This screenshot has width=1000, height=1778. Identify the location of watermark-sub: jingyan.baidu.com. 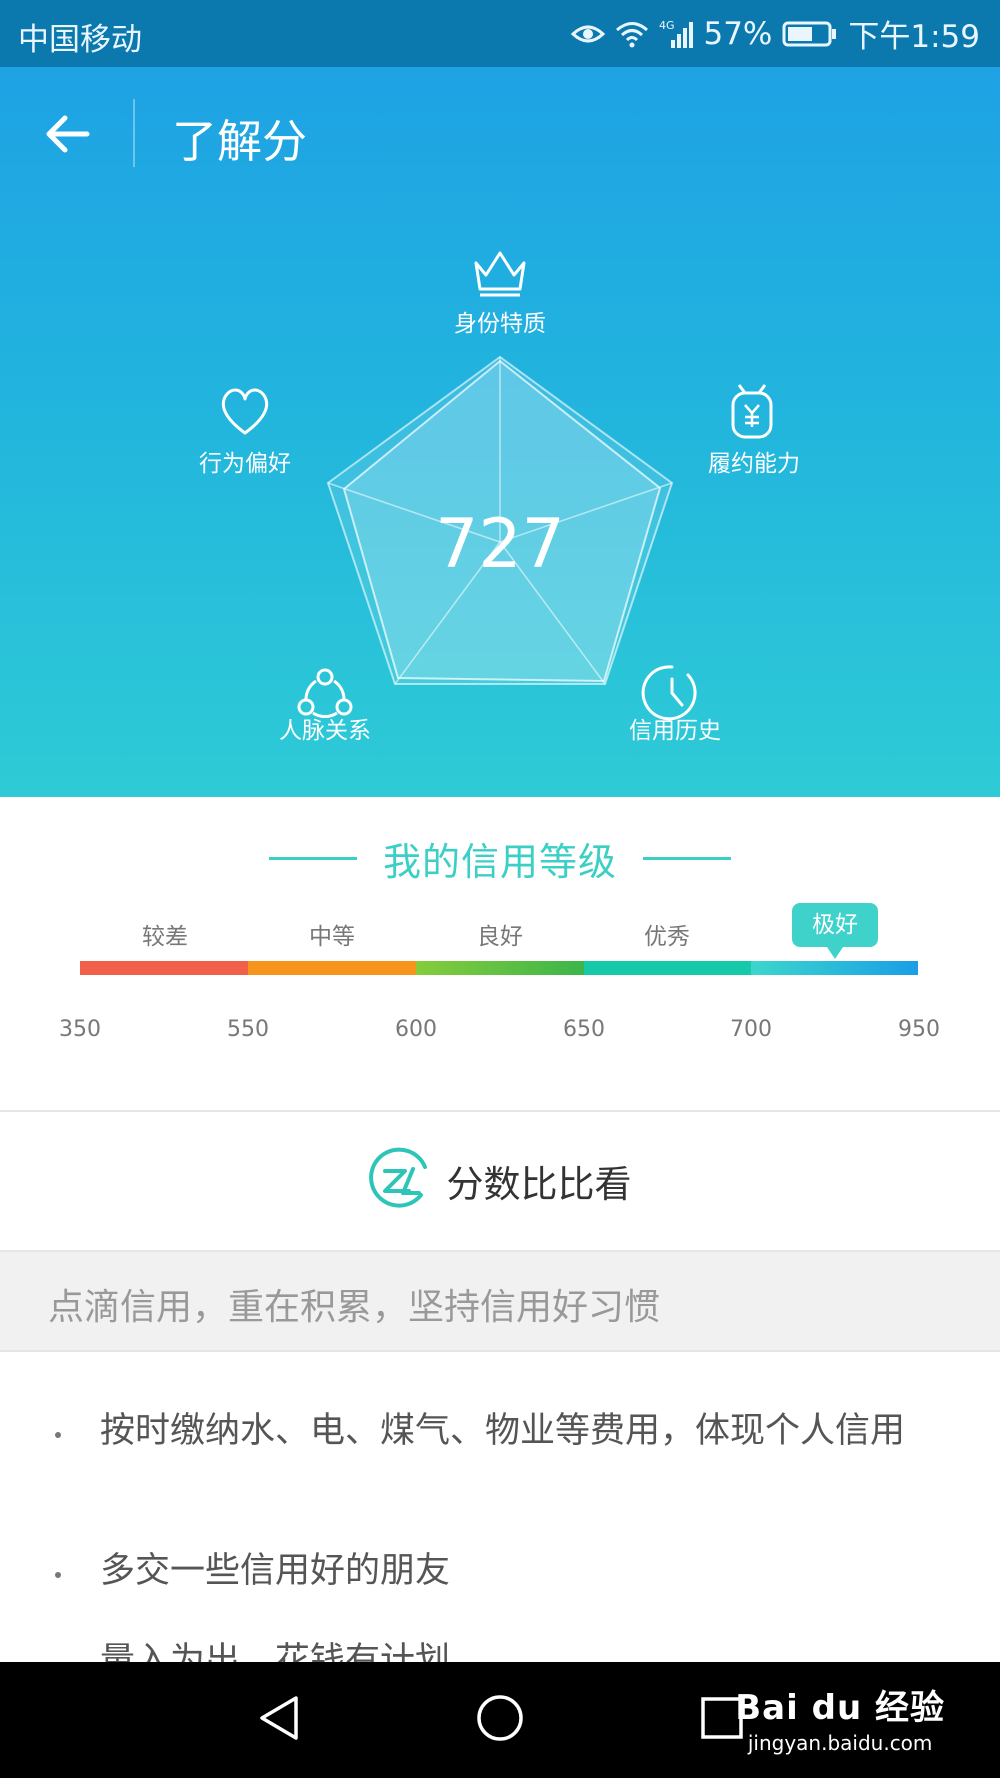
(840, 1743).